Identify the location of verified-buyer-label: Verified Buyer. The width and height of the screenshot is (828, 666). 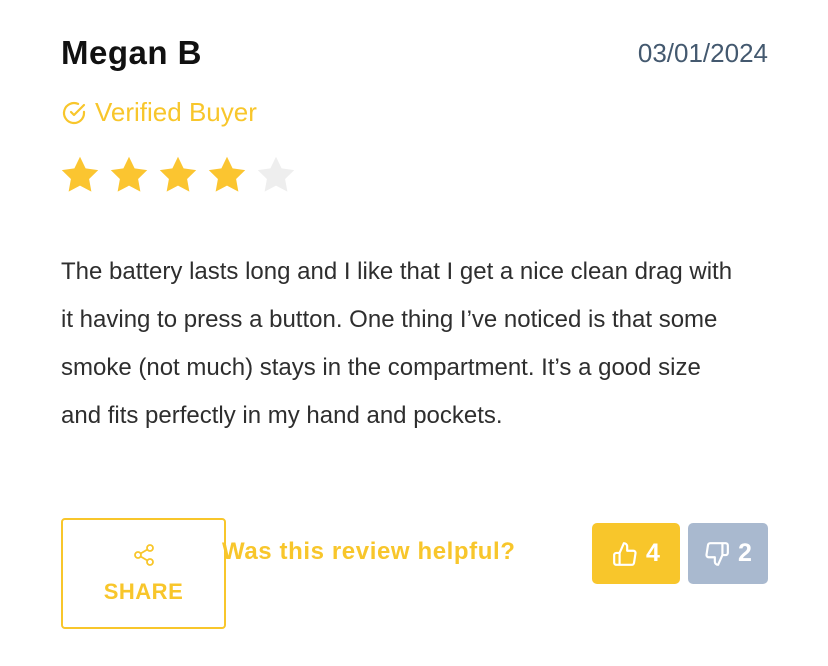
(176, 112).